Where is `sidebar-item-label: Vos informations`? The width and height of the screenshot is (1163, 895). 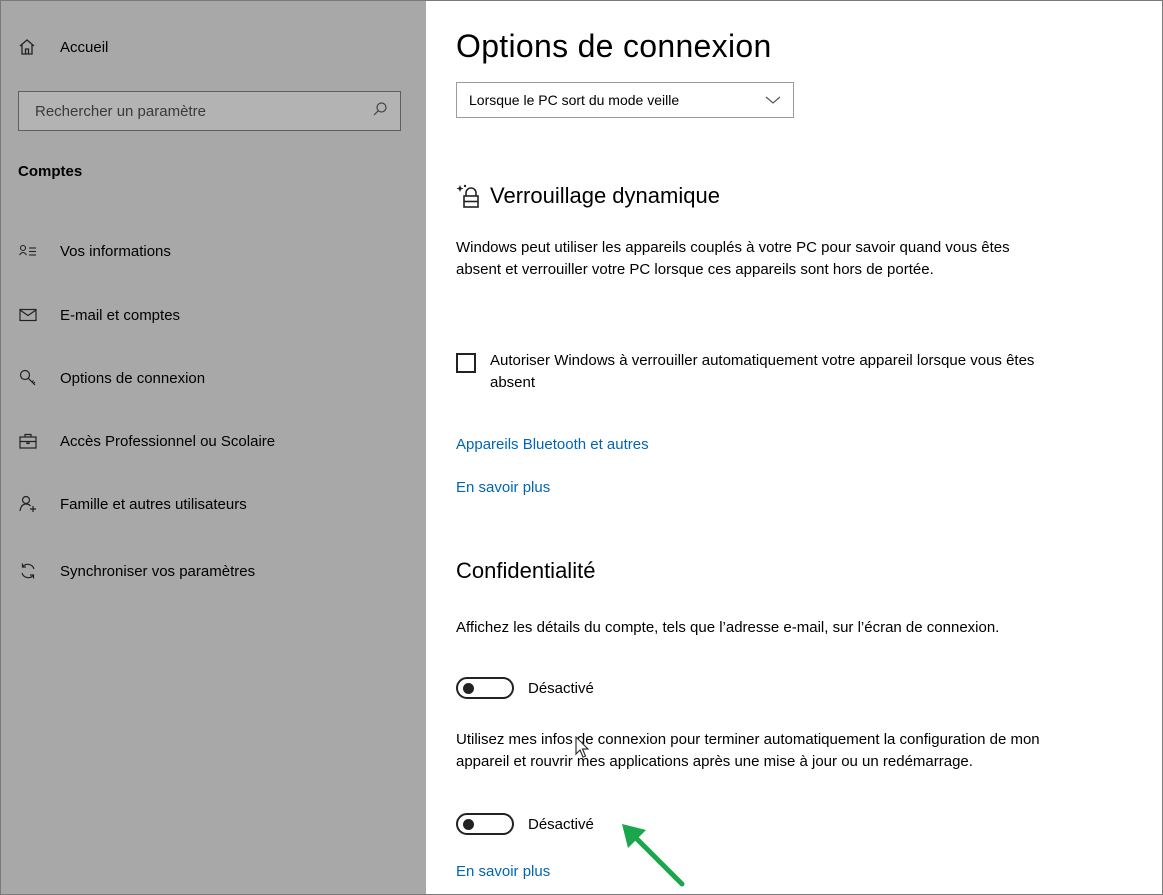
sidebar-item-label: Vos informations is located at coordinates (115, 251).